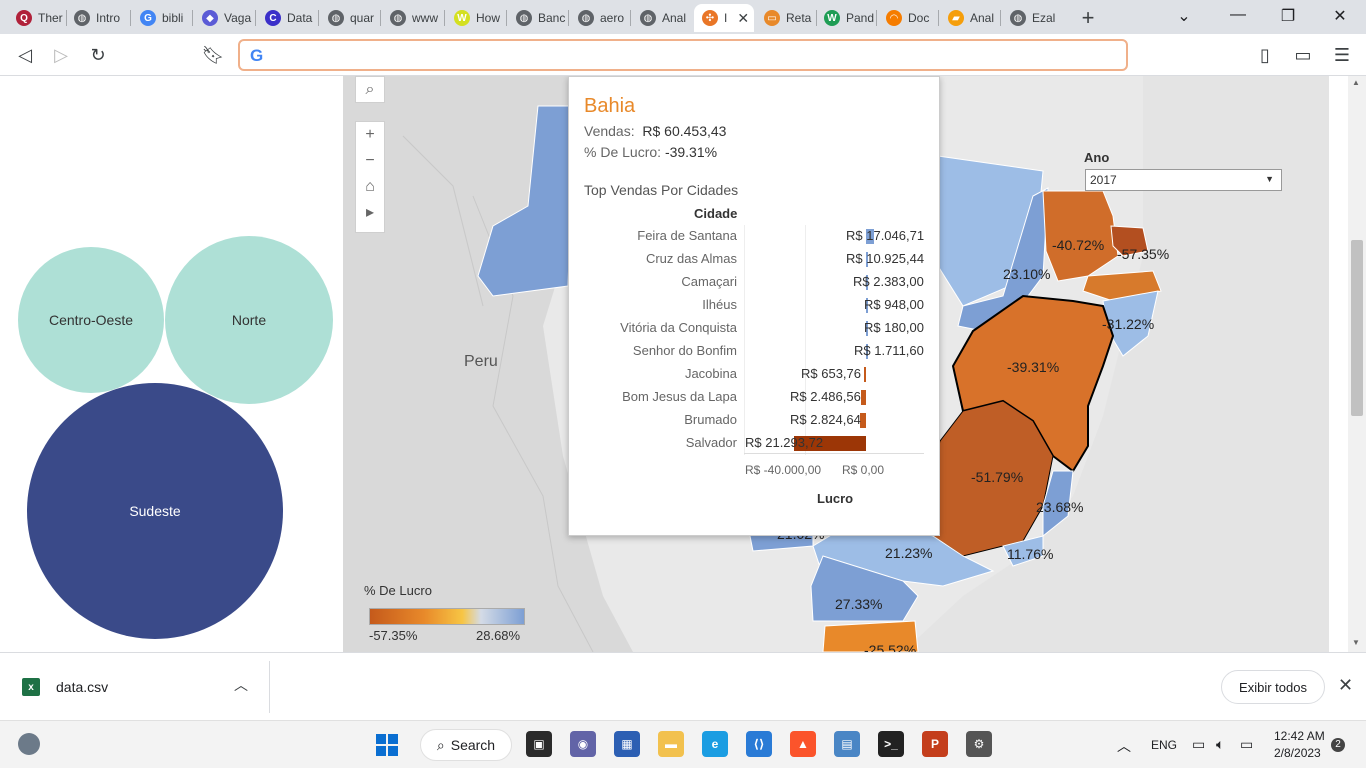 This screenshot has height=768, width=1366. Describe the element at coordinates (370, 213) in the screenshot. I see `play-icon: ▸` at that location.